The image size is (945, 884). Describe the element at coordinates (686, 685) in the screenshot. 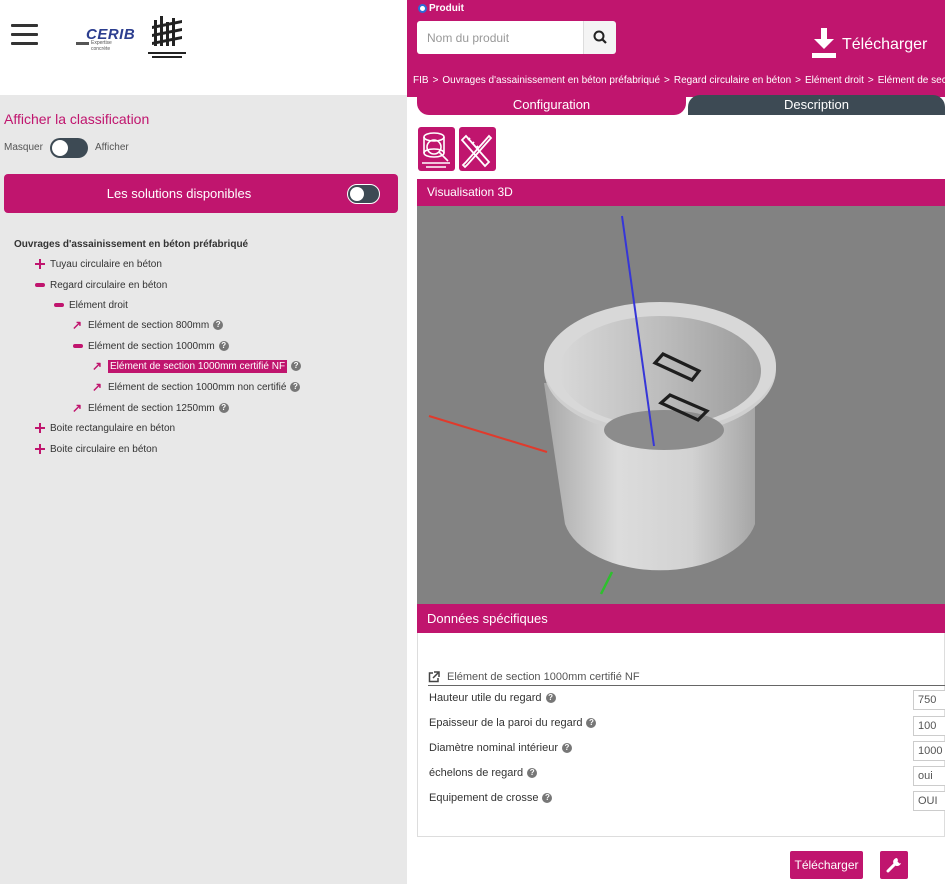

I see `divider` at that location.